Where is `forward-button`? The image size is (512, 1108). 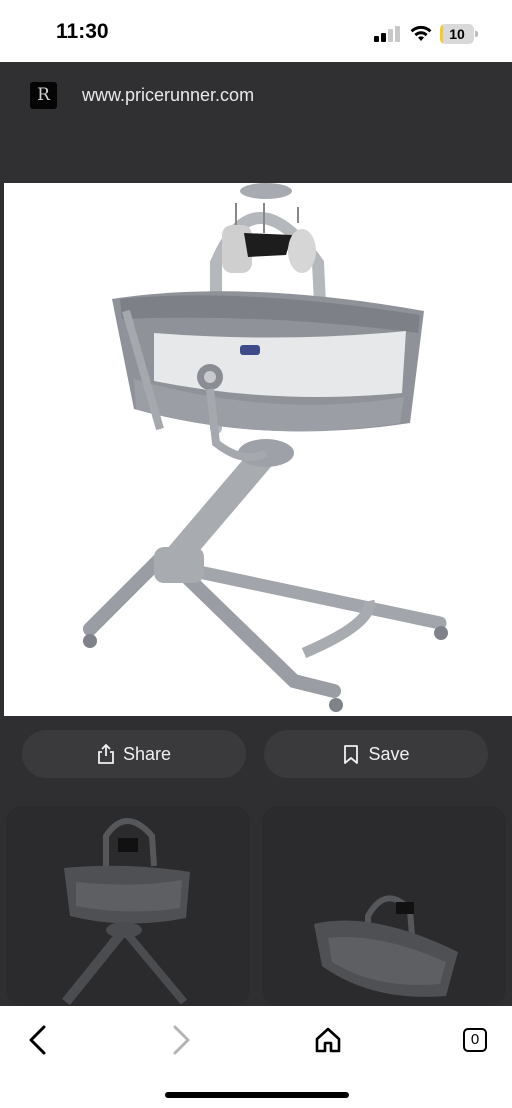
forward-button is located at coordinates (181, 1040).